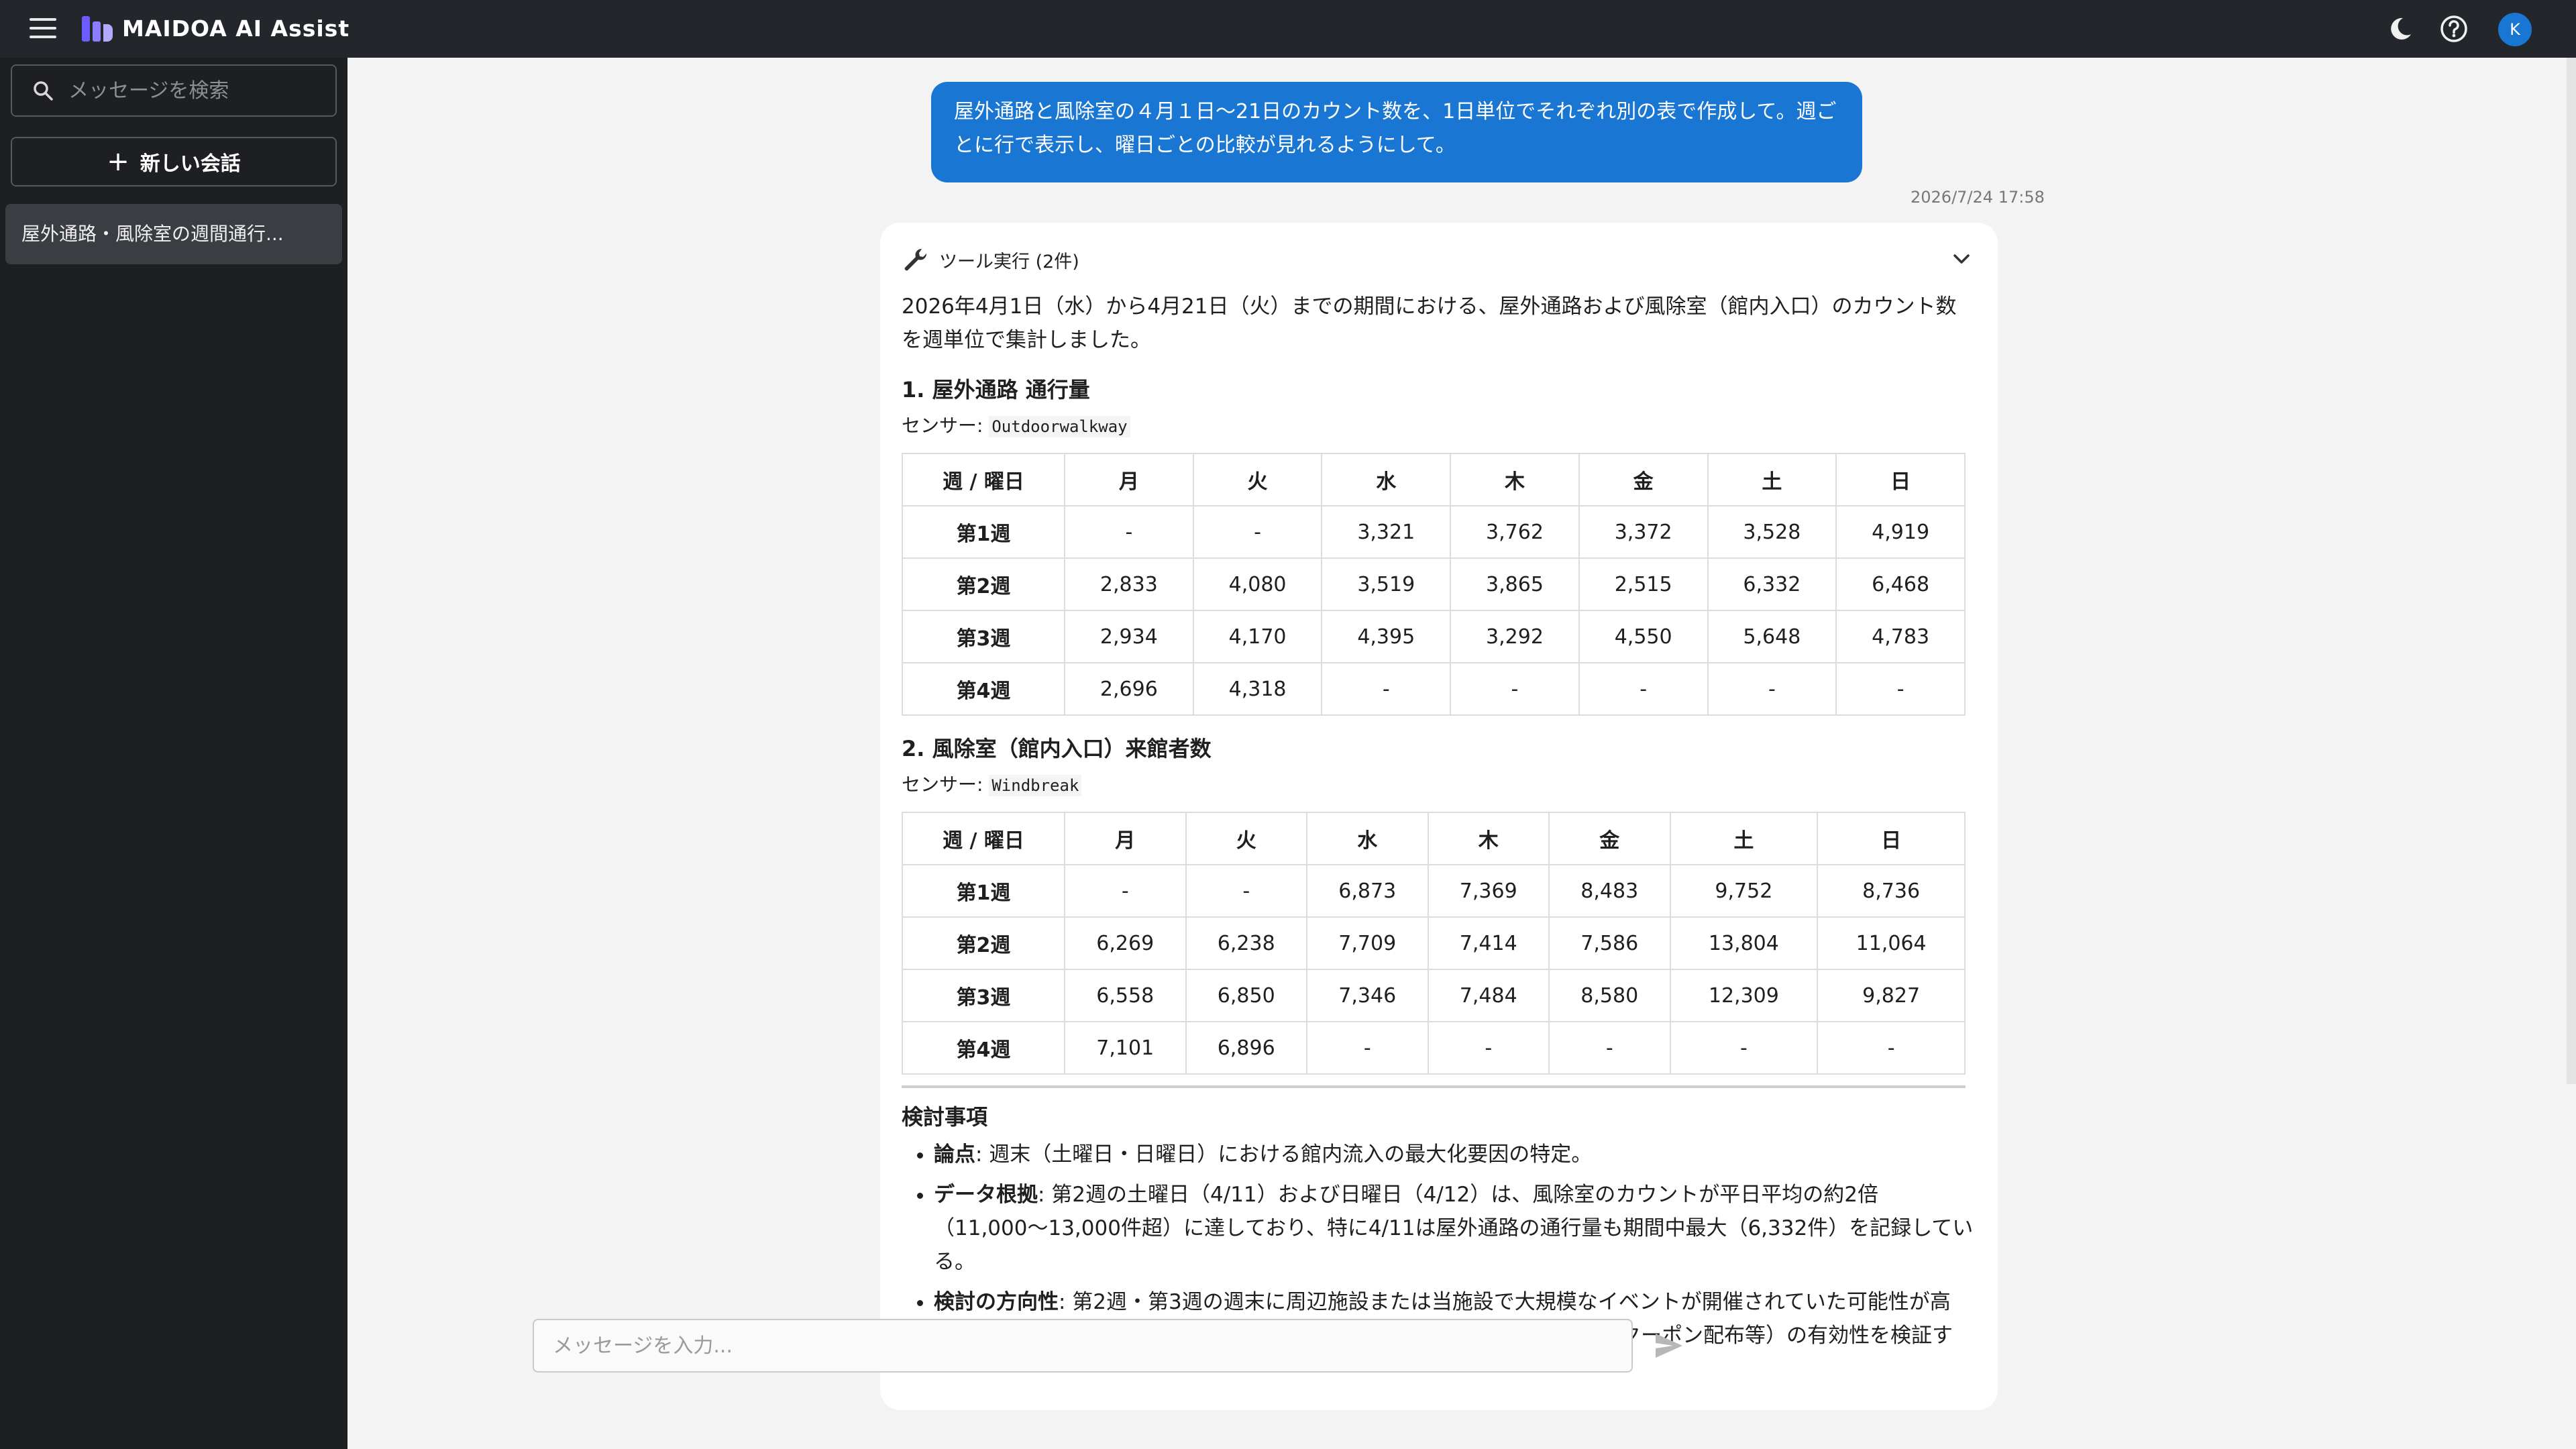 The width and height of the screenshot is (2576, 1449). I want to click on table-row: 第4週 2,696 4,318 - - - - -, so click(1434, 689).